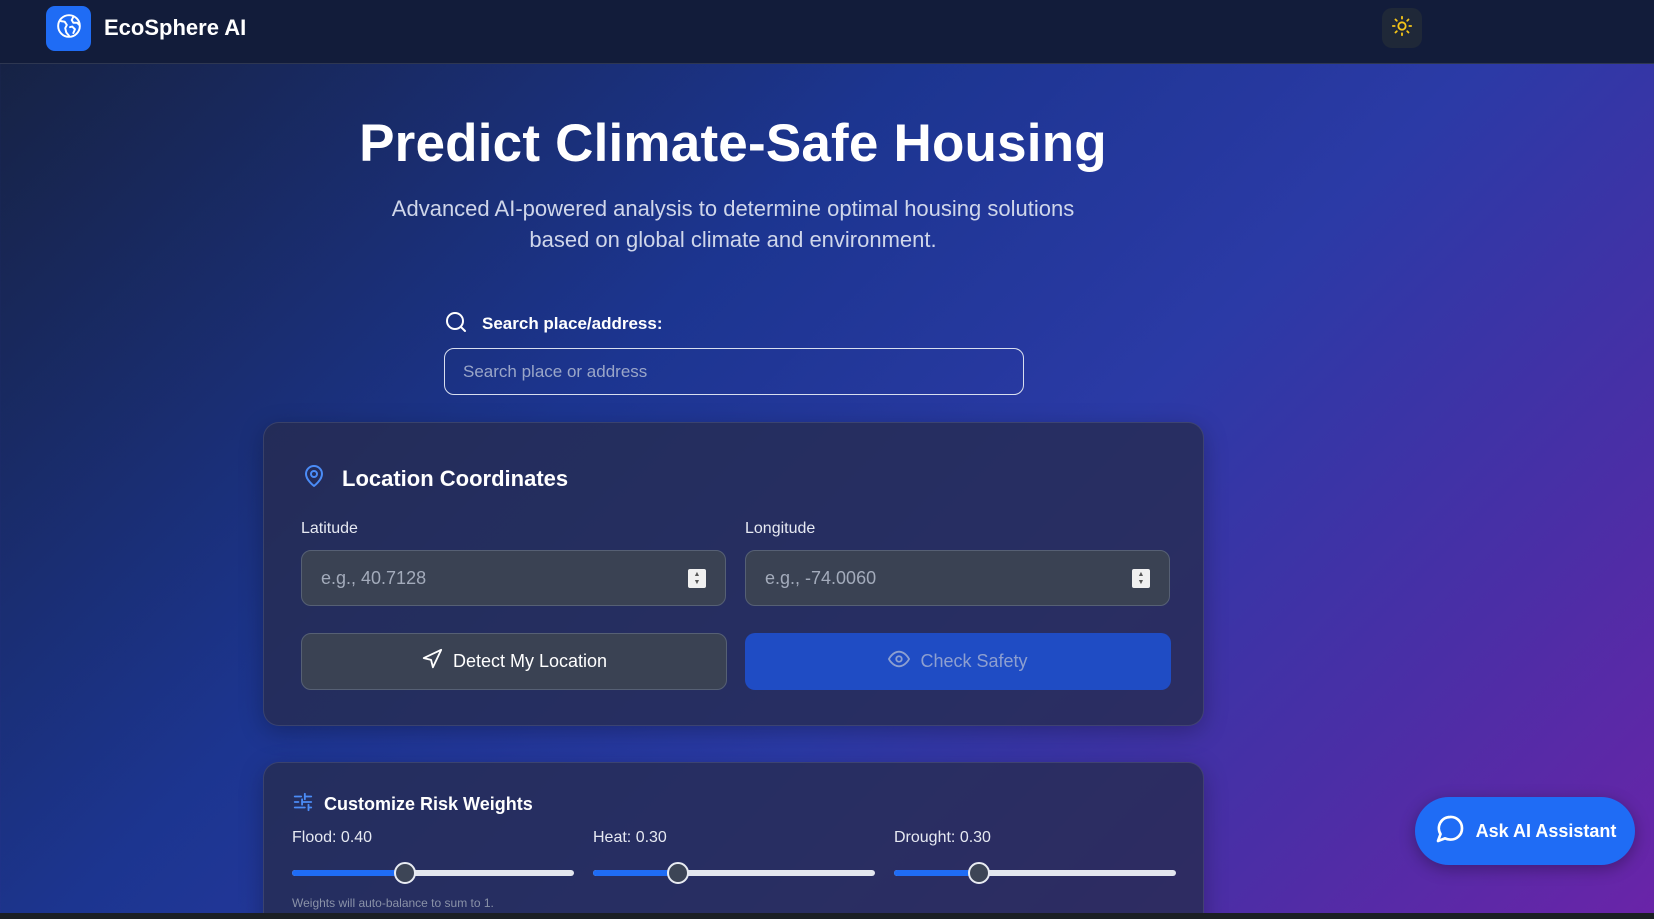 The width and height of the screenshot is (1654, 919). What do you see at coordinates (329, 528) in the screenshot?
I see `latitude-label: Latitude` at bounding box center [329, 528].